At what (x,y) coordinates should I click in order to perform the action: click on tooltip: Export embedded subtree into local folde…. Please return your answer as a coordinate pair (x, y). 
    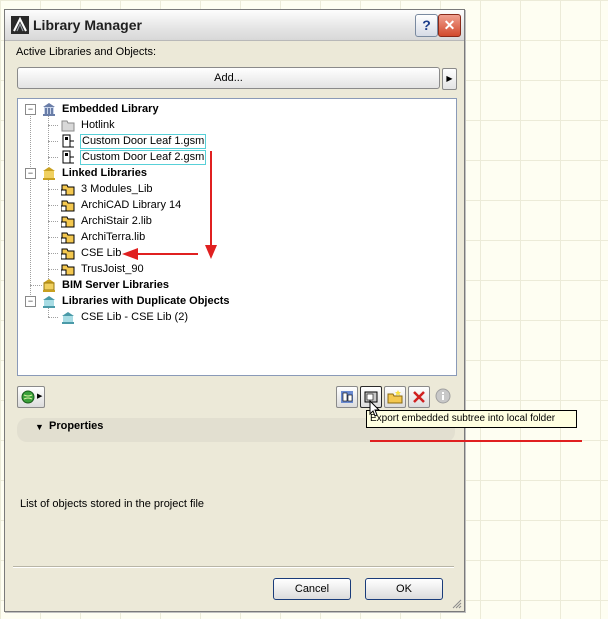
    Looking at the image, I should click on (471, 419).